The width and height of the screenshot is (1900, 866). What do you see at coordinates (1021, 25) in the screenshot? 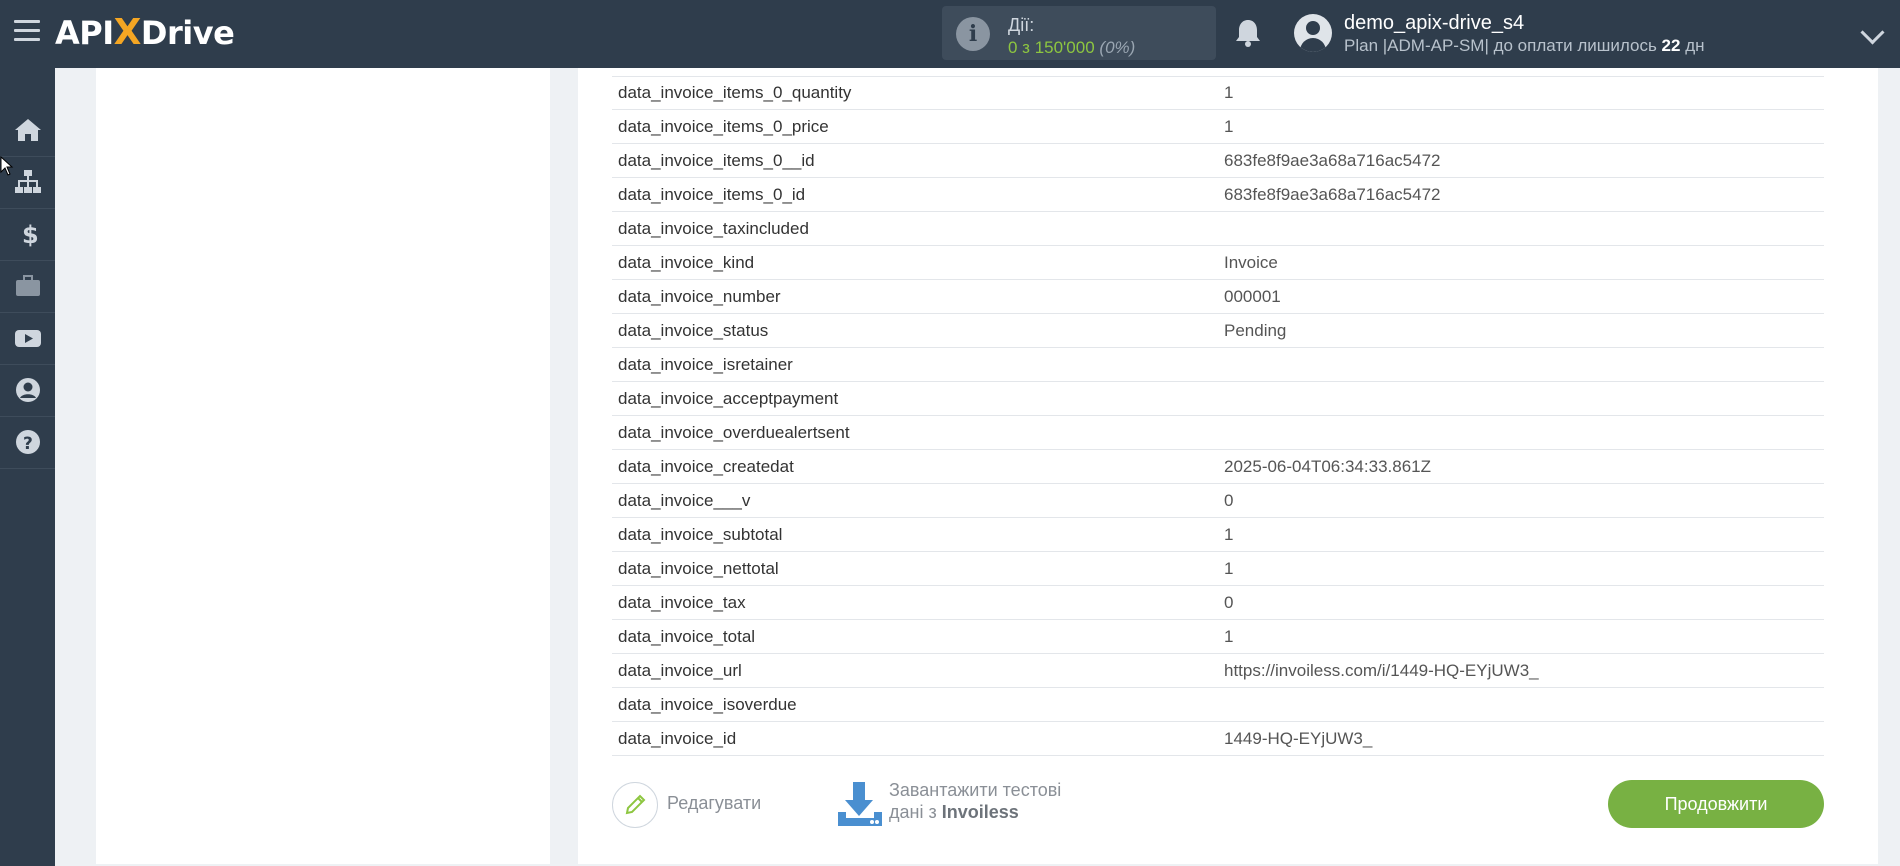
I see `actions-label: Дії:` at bounding box center [1021, 25].